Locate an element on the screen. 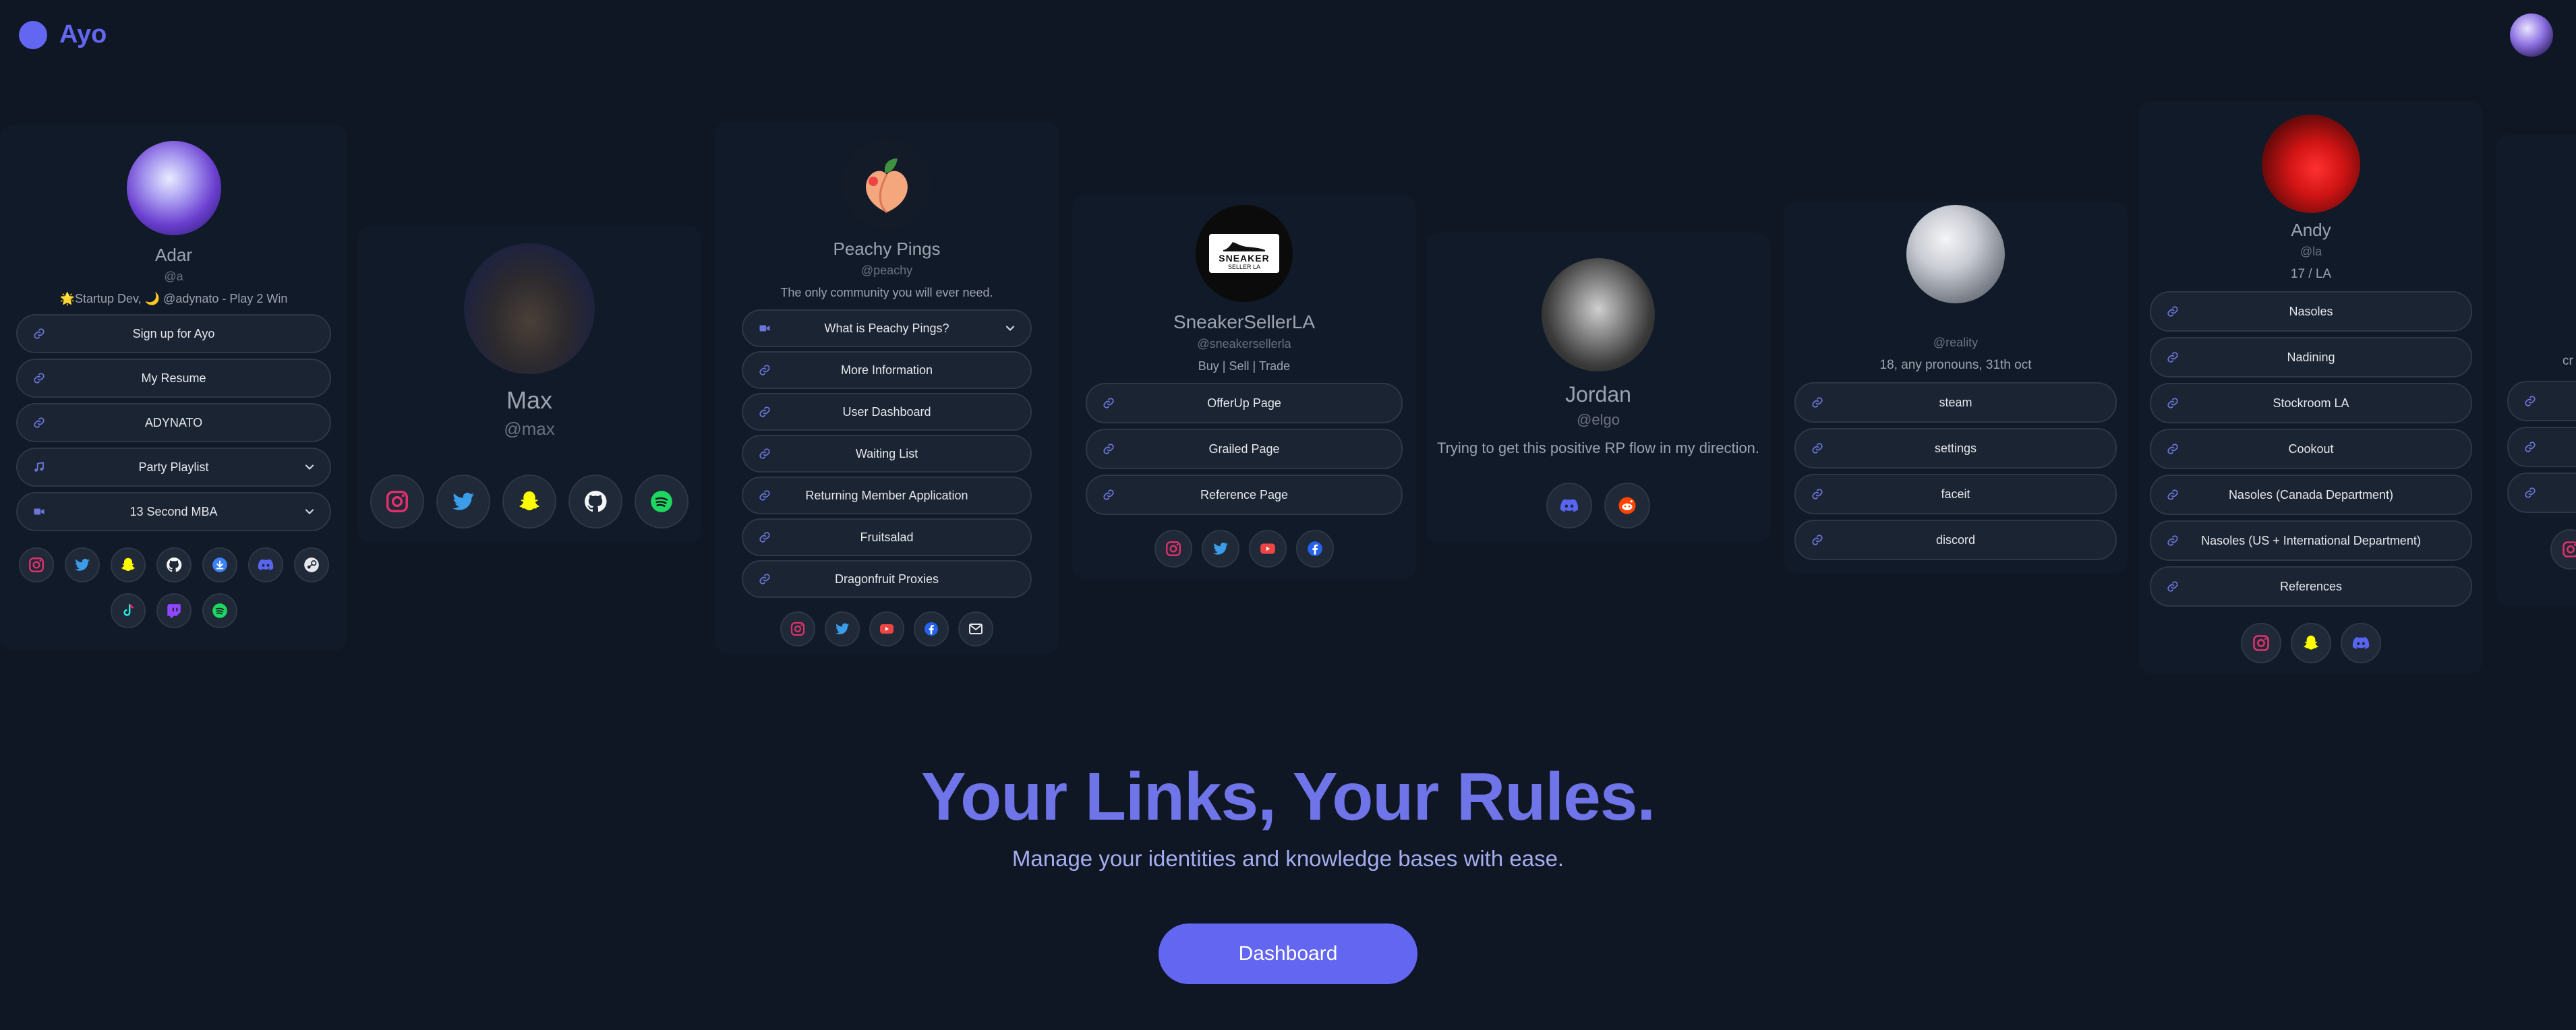 The height and width of the screenshot is (1030, 2576). profile-name: Jordan is located at coordinates (1598, 394).